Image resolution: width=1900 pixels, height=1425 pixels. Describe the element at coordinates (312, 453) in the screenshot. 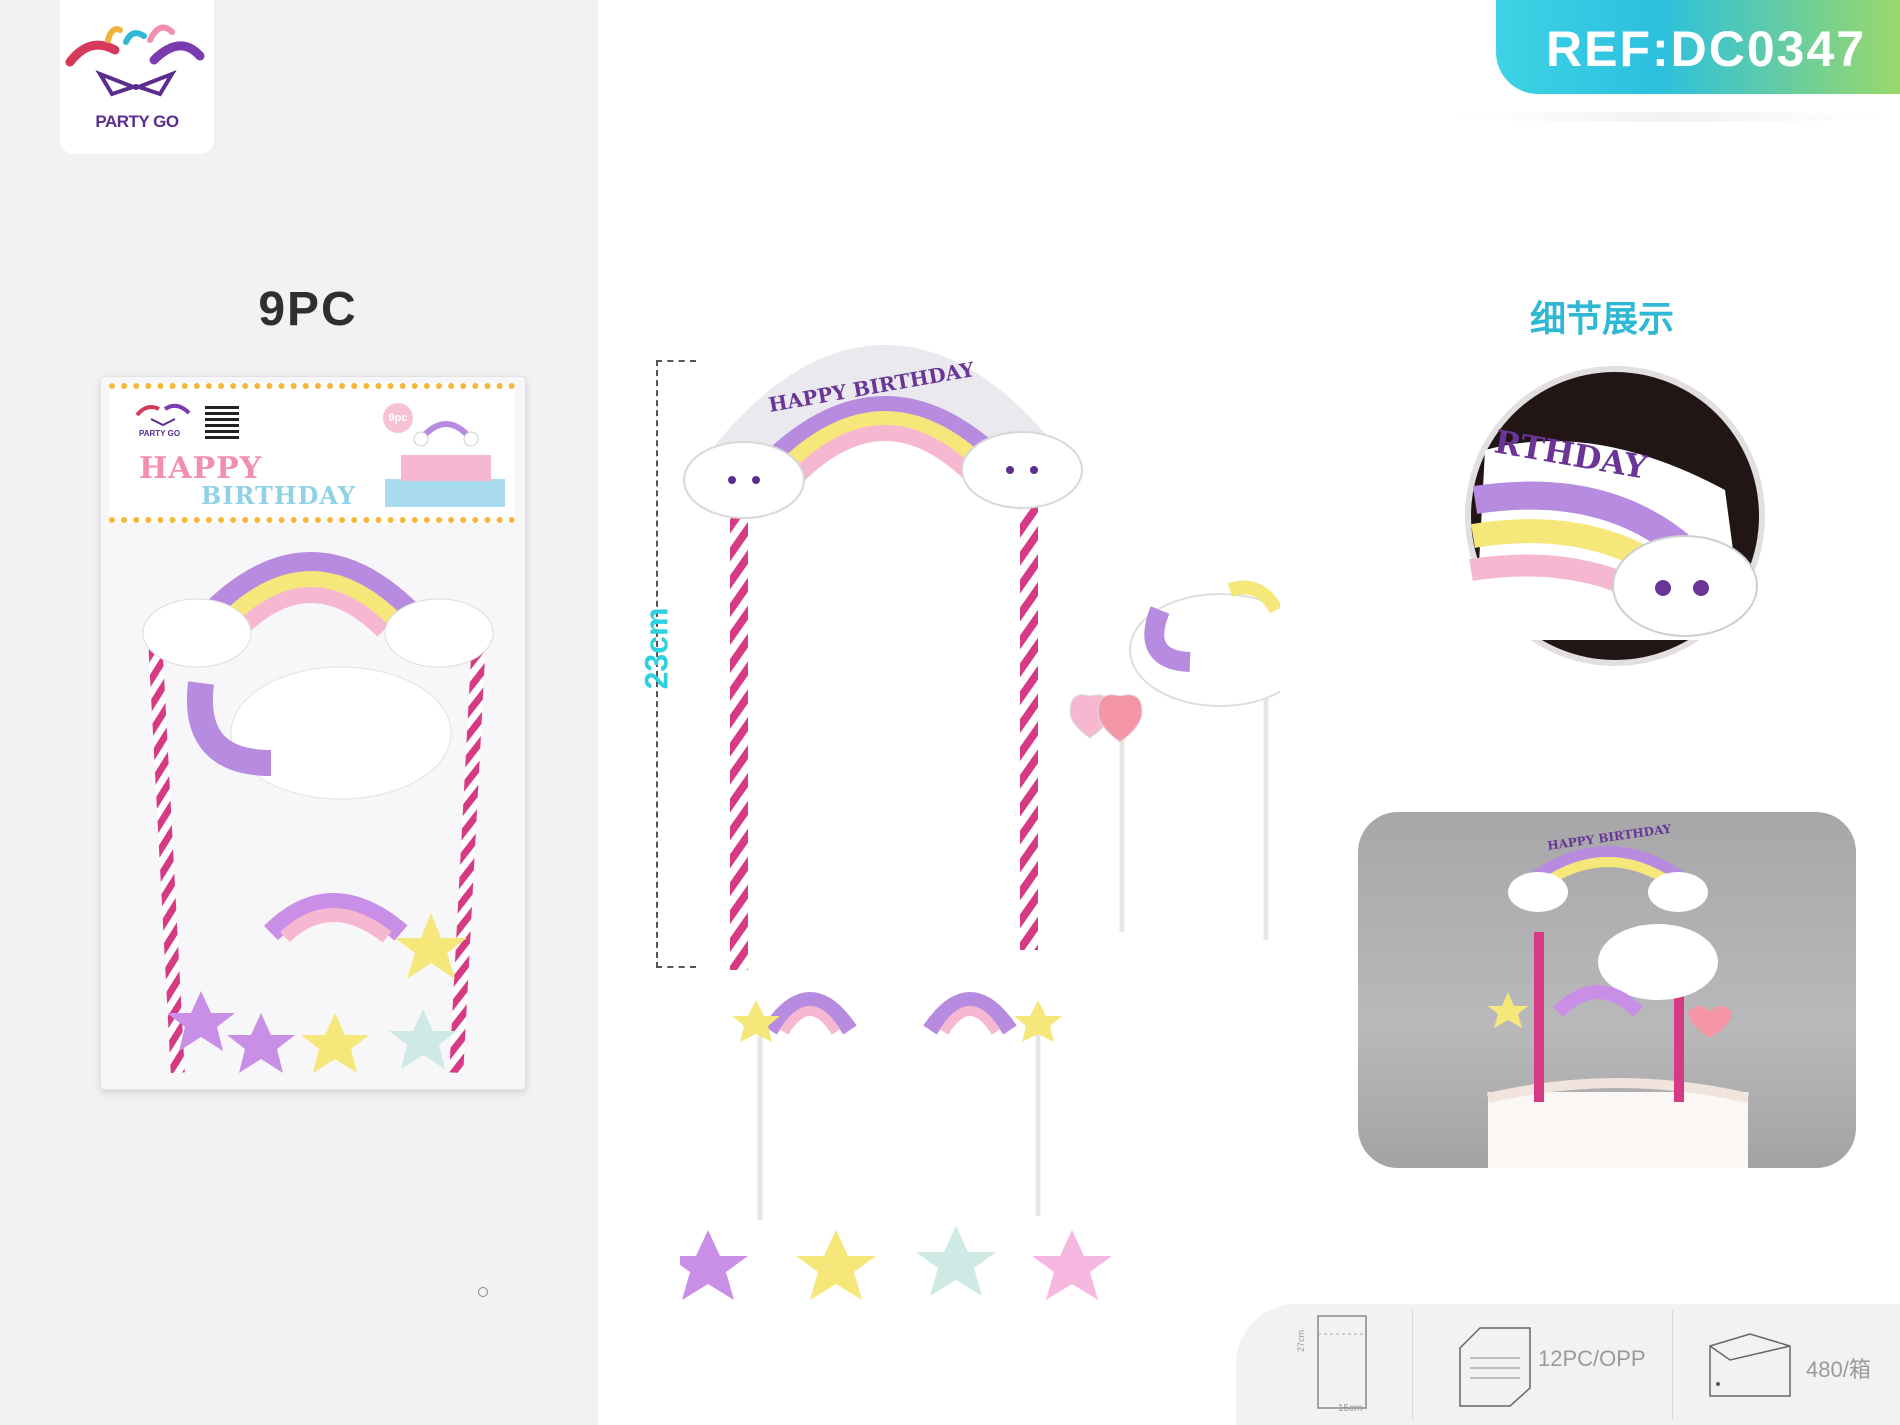

I see `package-header-card: PARTY GO HAPPY BIRTHDAY 9pc` at that location.